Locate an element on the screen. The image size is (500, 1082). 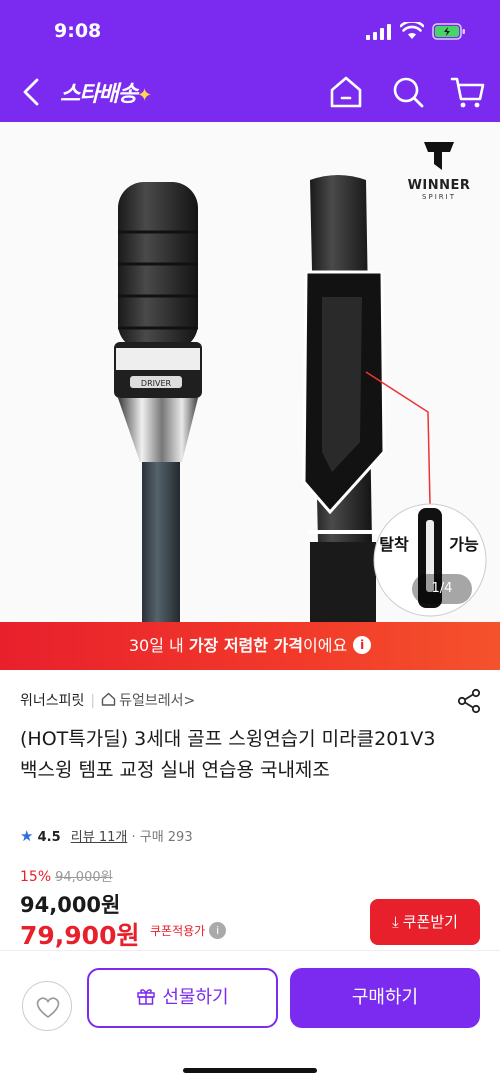
download-icon: ⤓ is located at coordinates (395, 922).